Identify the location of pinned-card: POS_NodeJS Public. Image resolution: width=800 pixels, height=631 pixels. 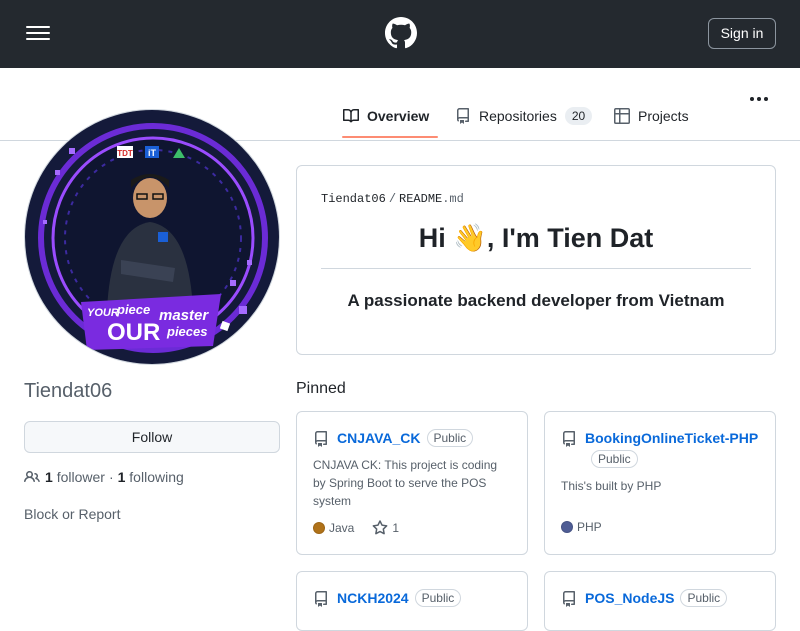
(660, 601).